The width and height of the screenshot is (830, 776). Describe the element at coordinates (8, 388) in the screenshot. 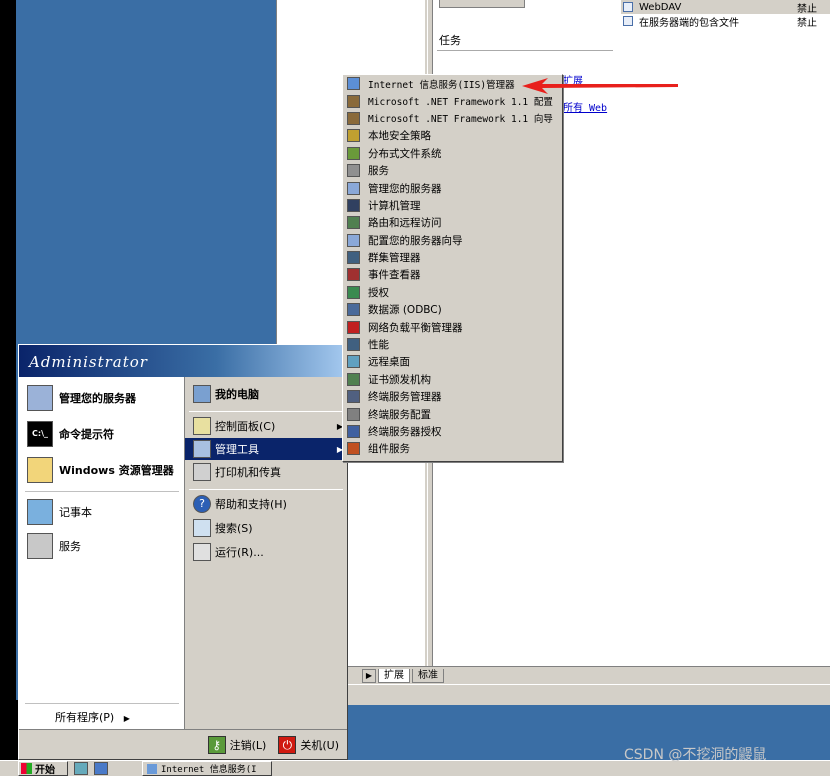

I see `screen-edge` at that location.